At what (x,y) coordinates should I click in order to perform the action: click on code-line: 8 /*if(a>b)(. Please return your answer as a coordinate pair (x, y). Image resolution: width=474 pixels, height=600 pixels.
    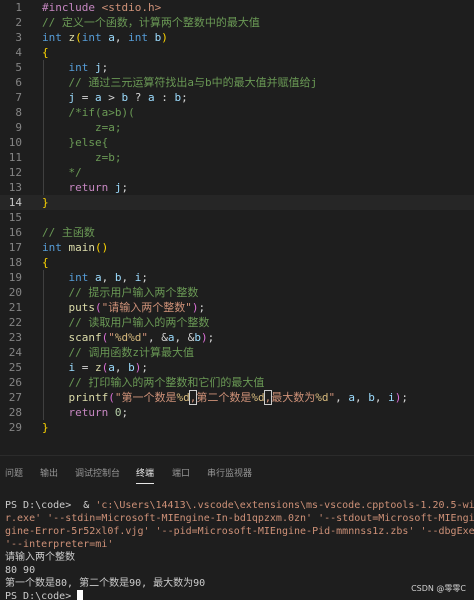
    Looking at the image, I should click on (237, 112).